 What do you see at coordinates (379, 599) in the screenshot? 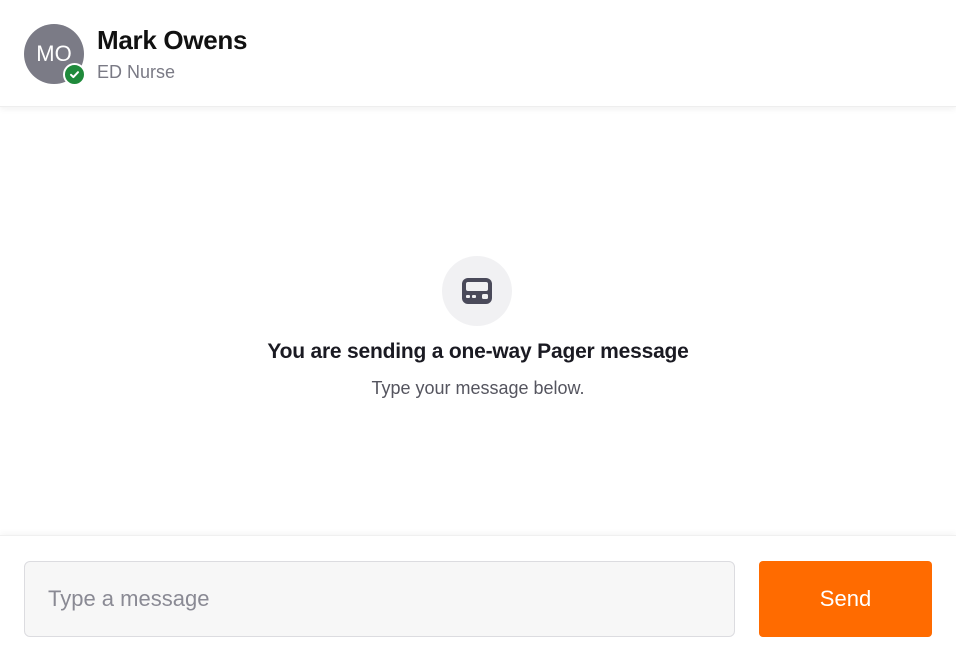
I see `message-input` at bounding box center [379, 599].